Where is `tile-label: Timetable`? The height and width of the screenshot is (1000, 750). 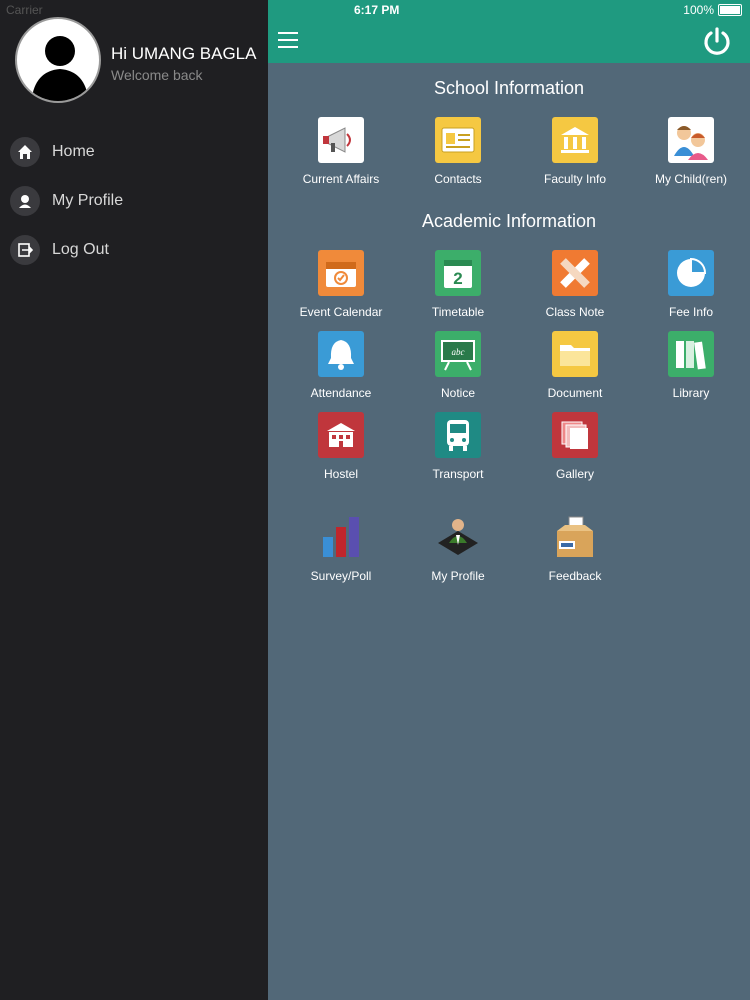
tile-label: Timetable is located at coordinates (458, 312).